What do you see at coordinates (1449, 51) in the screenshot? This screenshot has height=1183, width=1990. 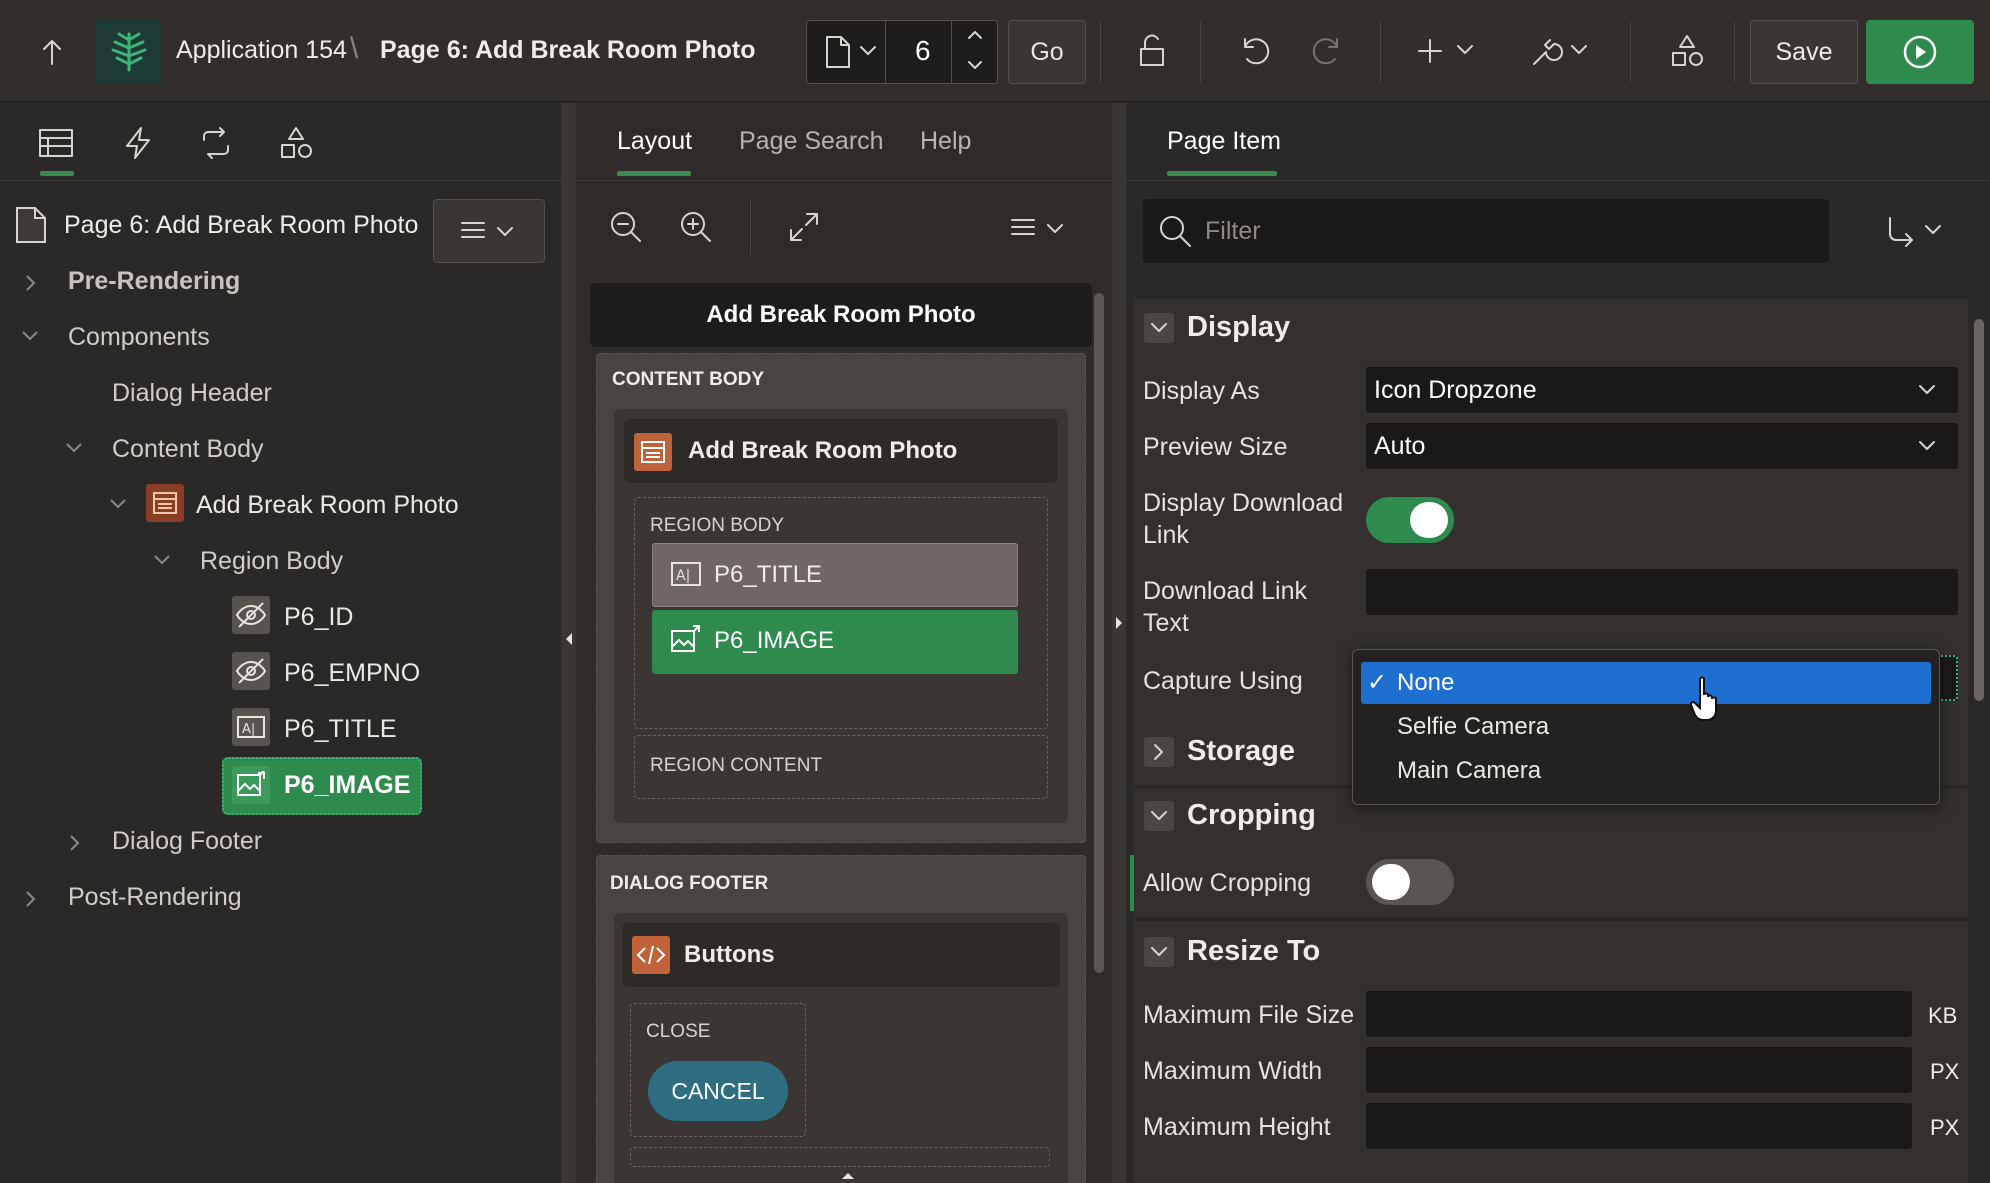 I see `create-menu-plus-icon` at bounding box center [1449, 51].